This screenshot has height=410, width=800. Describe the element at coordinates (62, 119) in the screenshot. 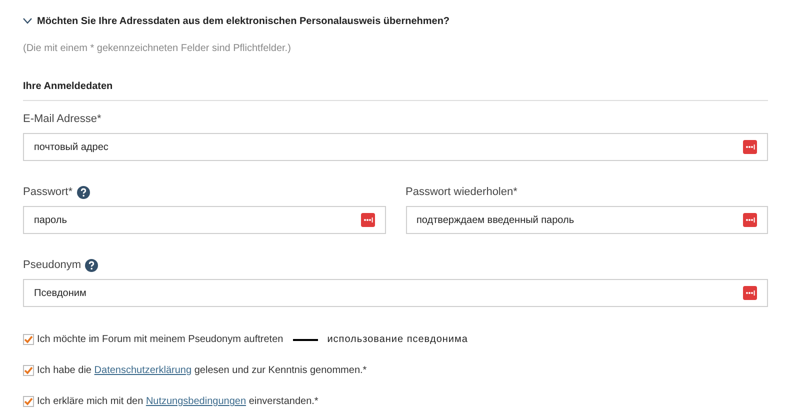

I see `field-label: E-Mail Adresse*` at that location.